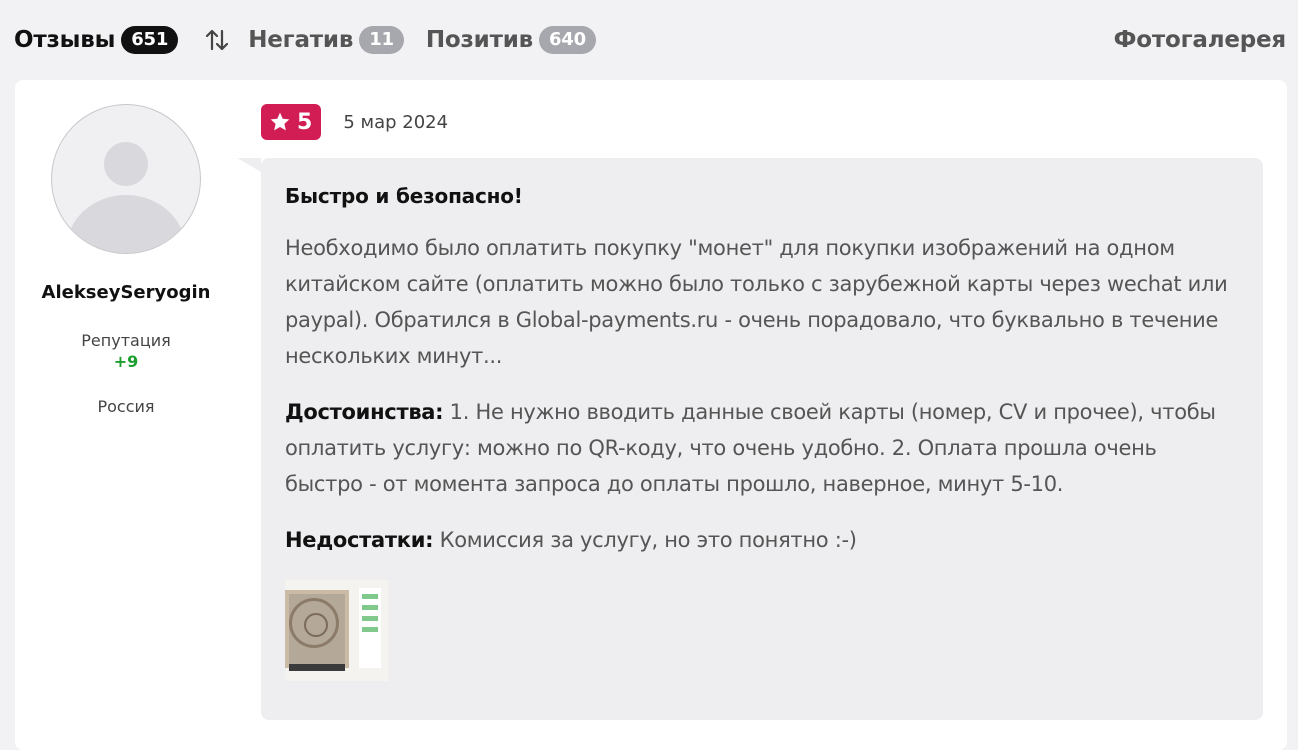  I want to click on star-icon, so click(280, 121).